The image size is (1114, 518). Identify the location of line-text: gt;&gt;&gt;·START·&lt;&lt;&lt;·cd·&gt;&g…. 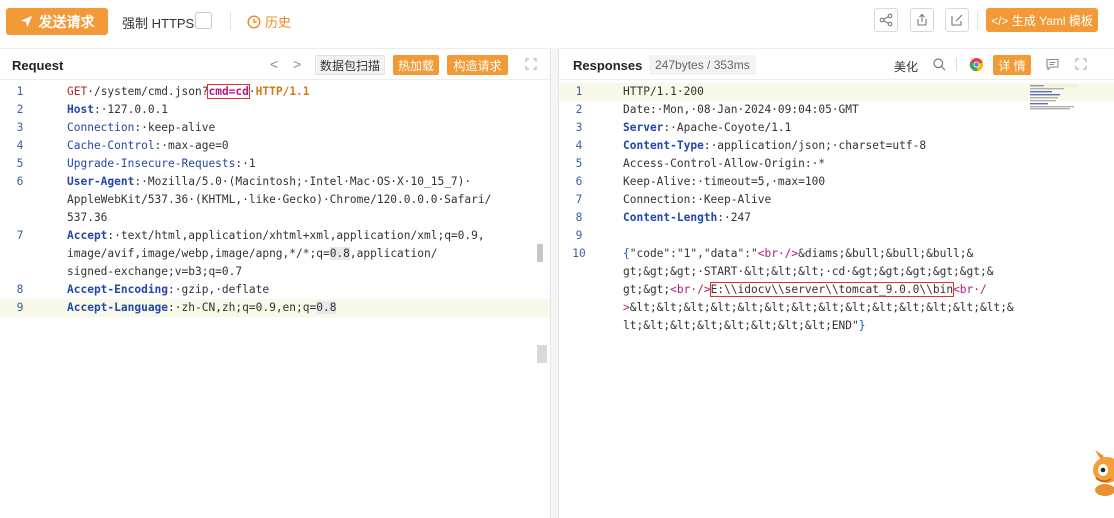
(808, 272).